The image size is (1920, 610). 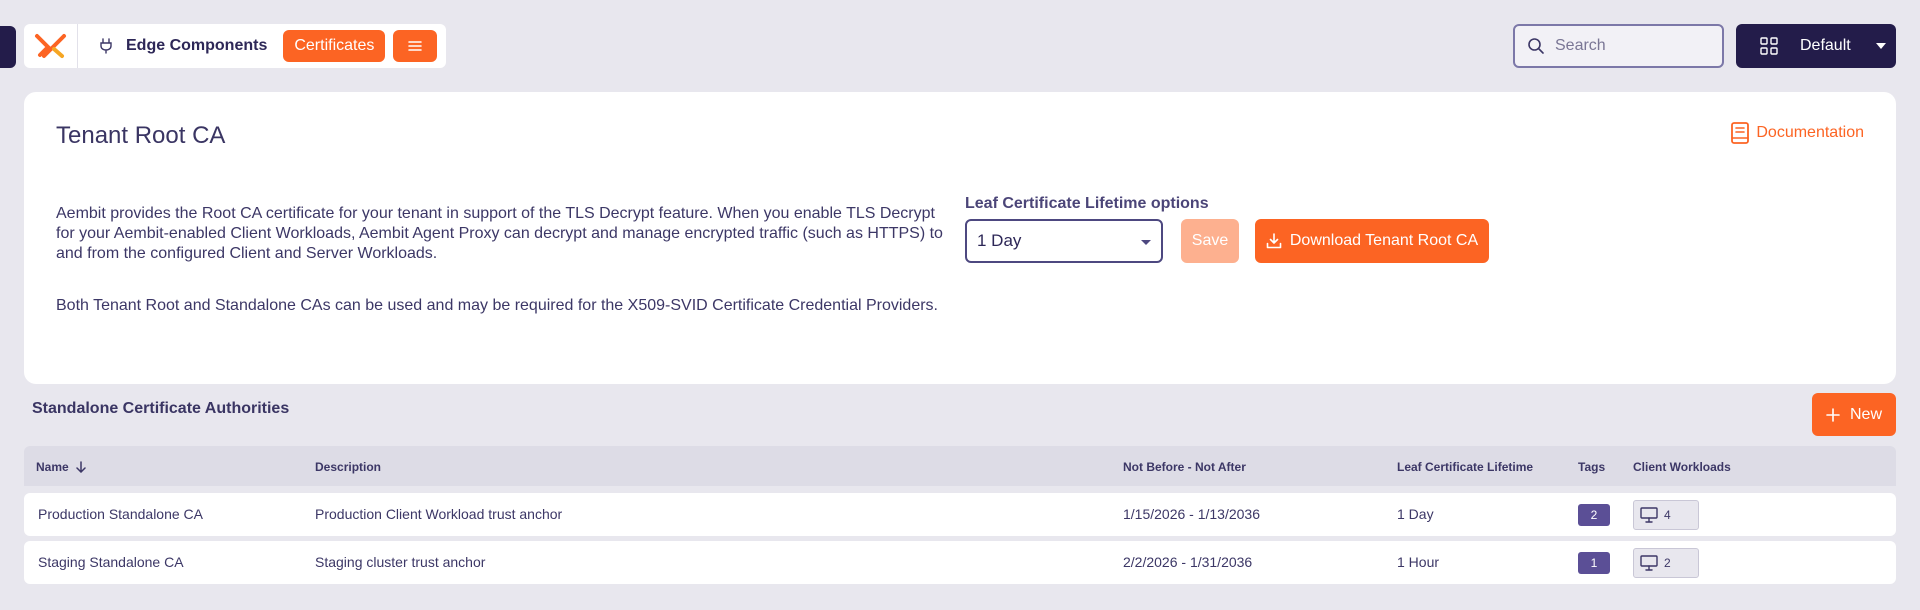 I want to click on client-workloads-badge: 4, so click(x=1666, y=515).